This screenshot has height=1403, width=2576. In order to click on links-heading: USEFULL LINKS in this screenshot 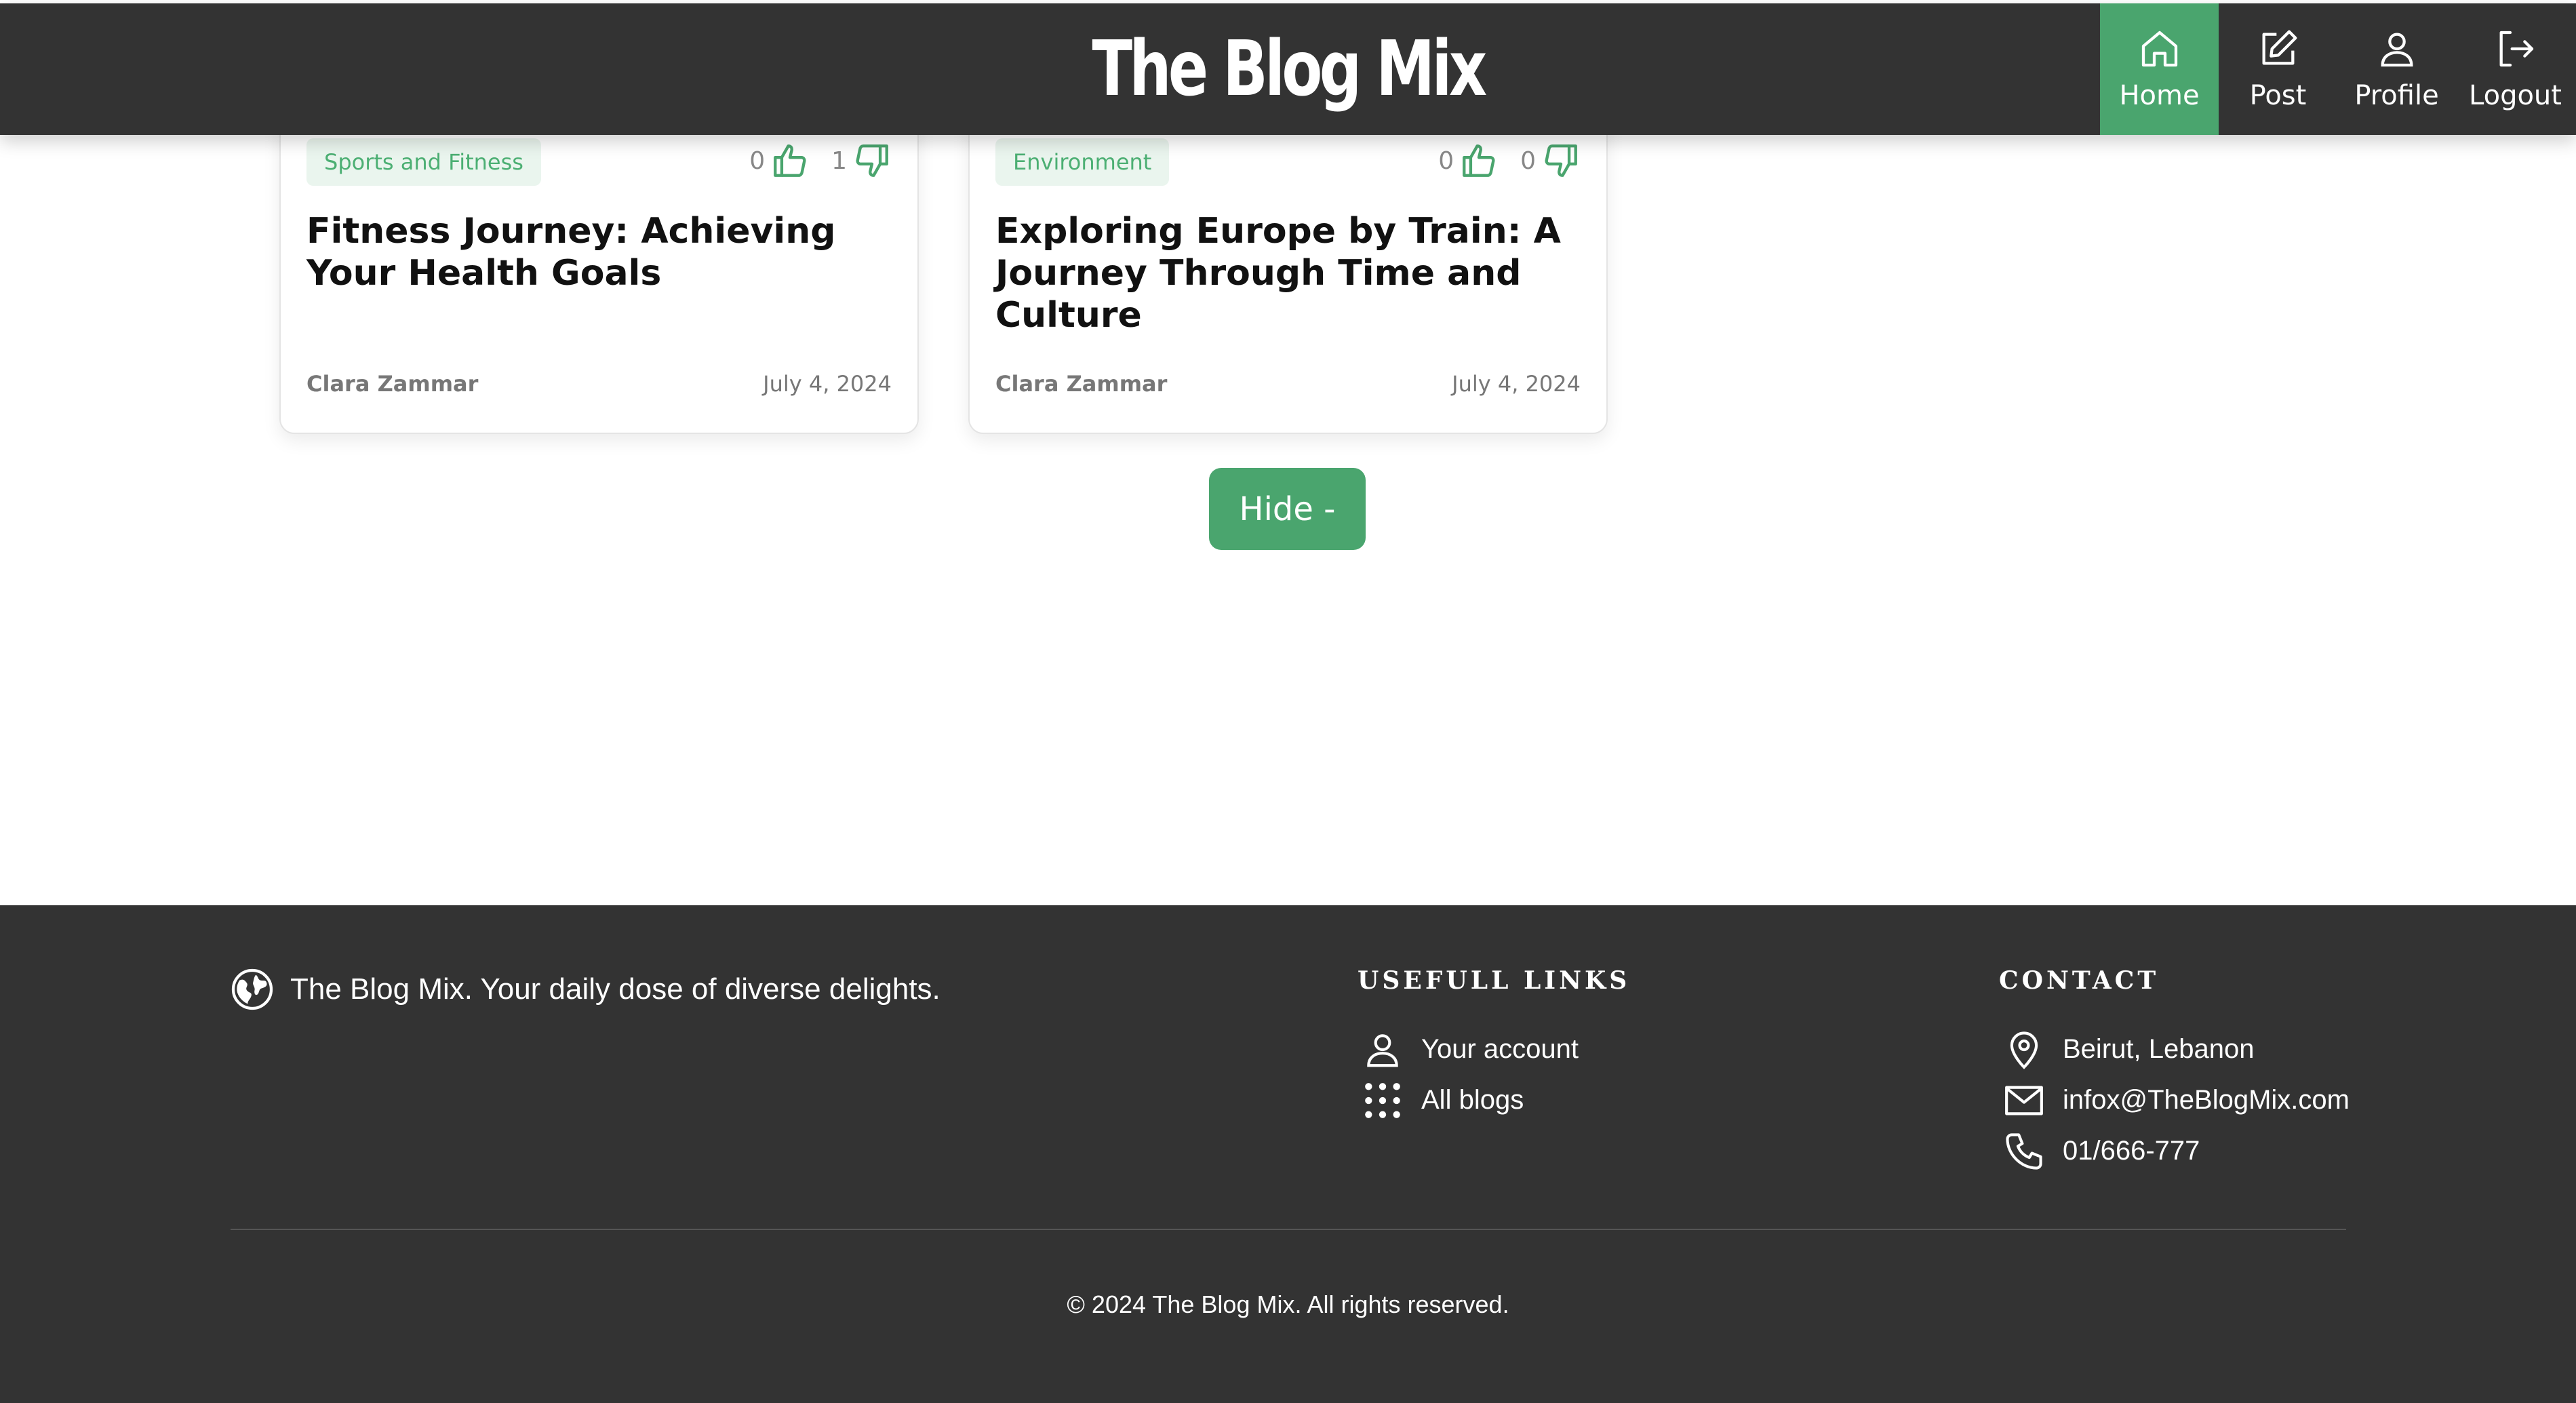, I will do `click(1494, 980)`.